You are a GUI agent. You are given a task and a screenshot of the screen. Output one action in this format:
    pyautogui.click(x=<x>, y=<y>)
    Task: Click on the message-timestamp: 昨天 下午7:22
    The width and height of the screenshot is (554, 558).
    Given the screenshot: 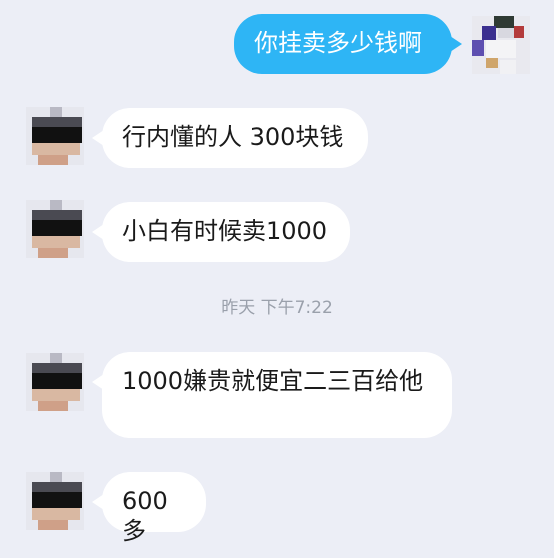 What is the action you would take?
    pyautogui.click(x=277, y=308)
    